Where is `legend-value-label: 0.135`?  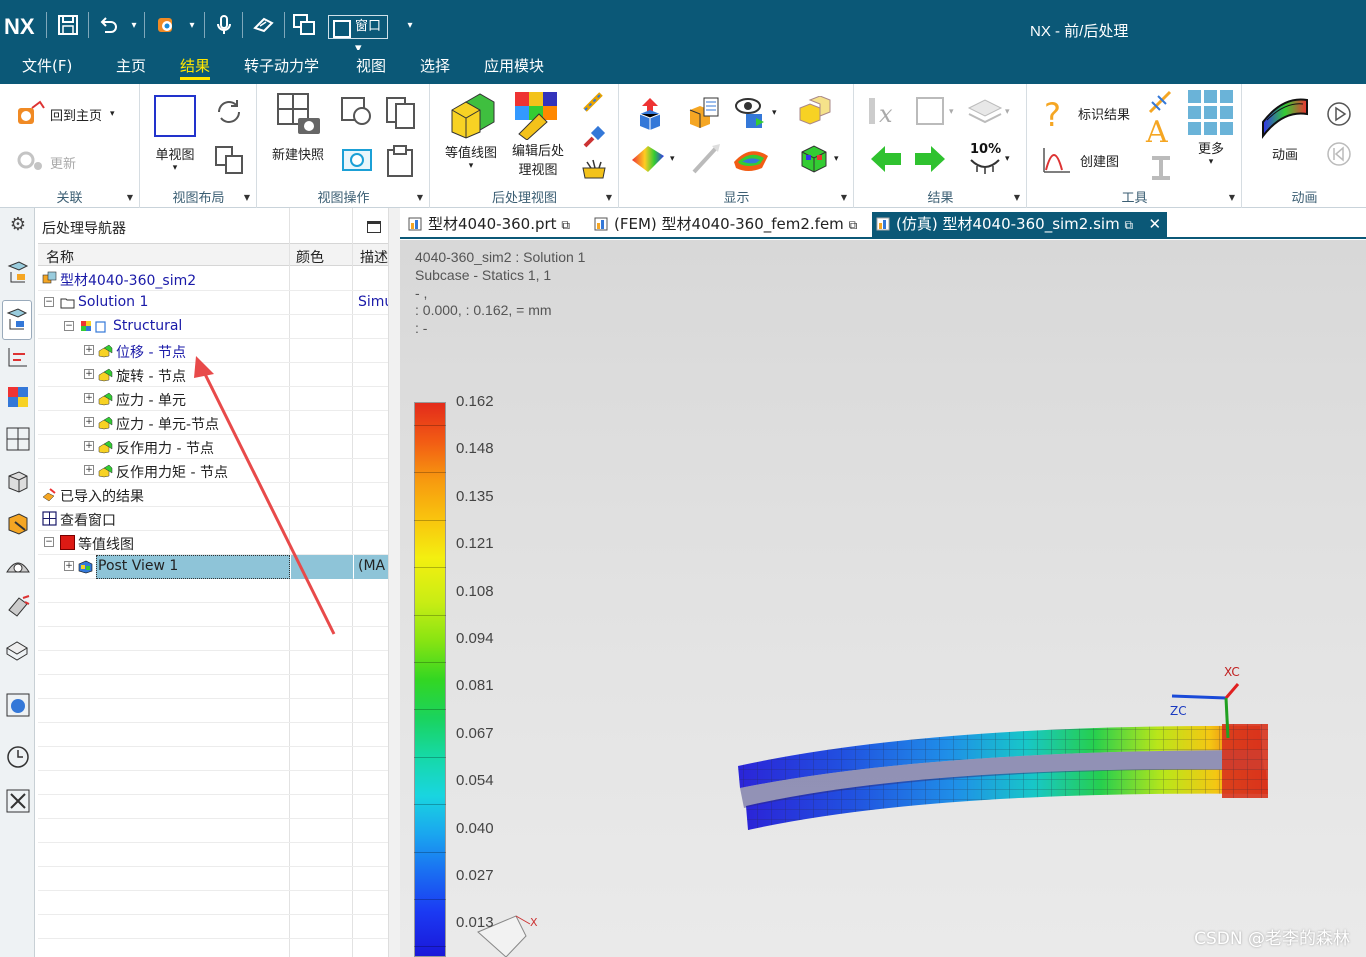
legend-value-label: 0.135 is located at coordinates (475, 496).